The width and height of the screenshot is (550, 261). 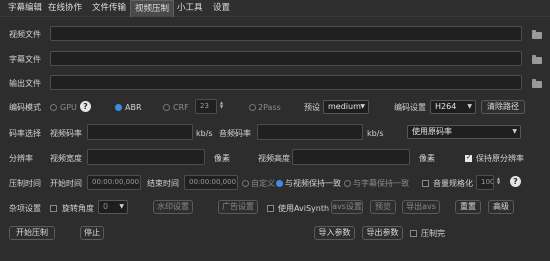 I want to click on ad-settings-button: 广告设置, so click(x=238, y=207).